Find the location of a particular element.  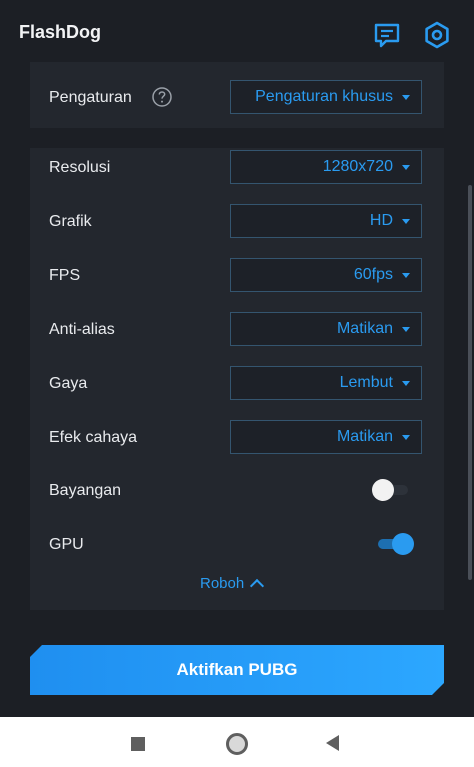

graphics-row: Grafik HD is located at coordinates (237, 222).